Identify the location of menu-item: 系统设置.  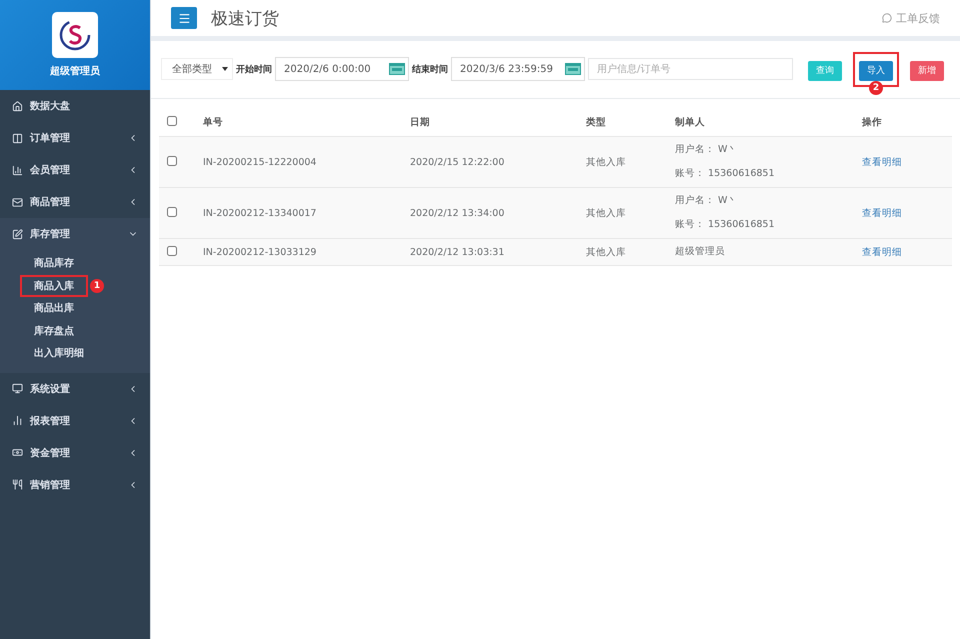
(75, 388).